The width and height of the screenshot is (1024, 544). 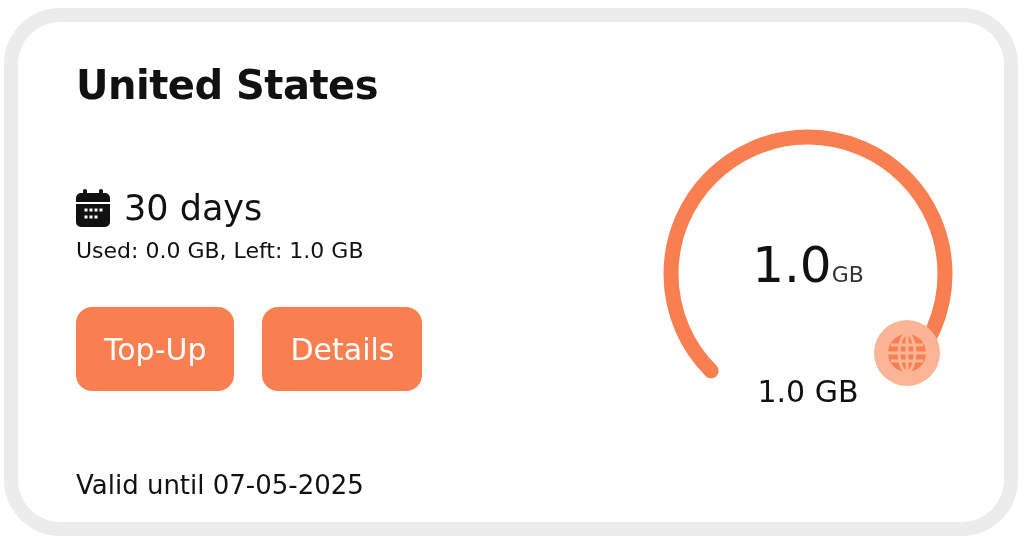 What do you see at coordinates (342, 349) in the screenshot?
I see `details-button: Details` at bounding box center [342, 349].